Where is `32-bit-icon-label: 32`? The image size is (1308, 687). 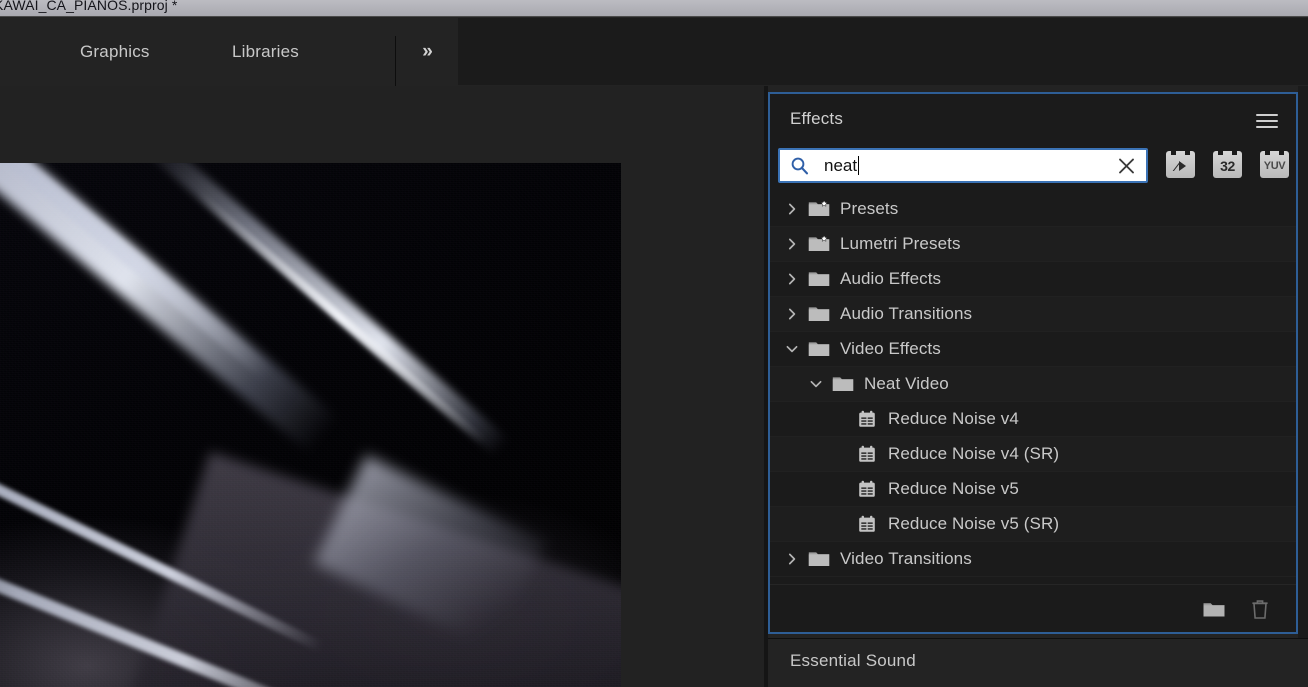
32-bit-icon-label: 32 is located at coordinates (1227, 166).